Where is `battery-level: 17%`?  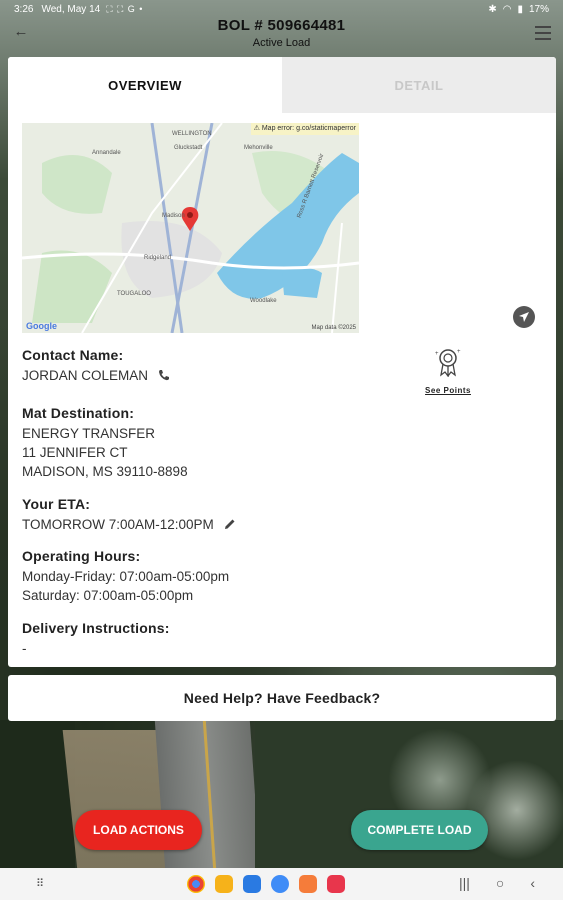 battery-level: 17% is located at coordinates (538, 9).